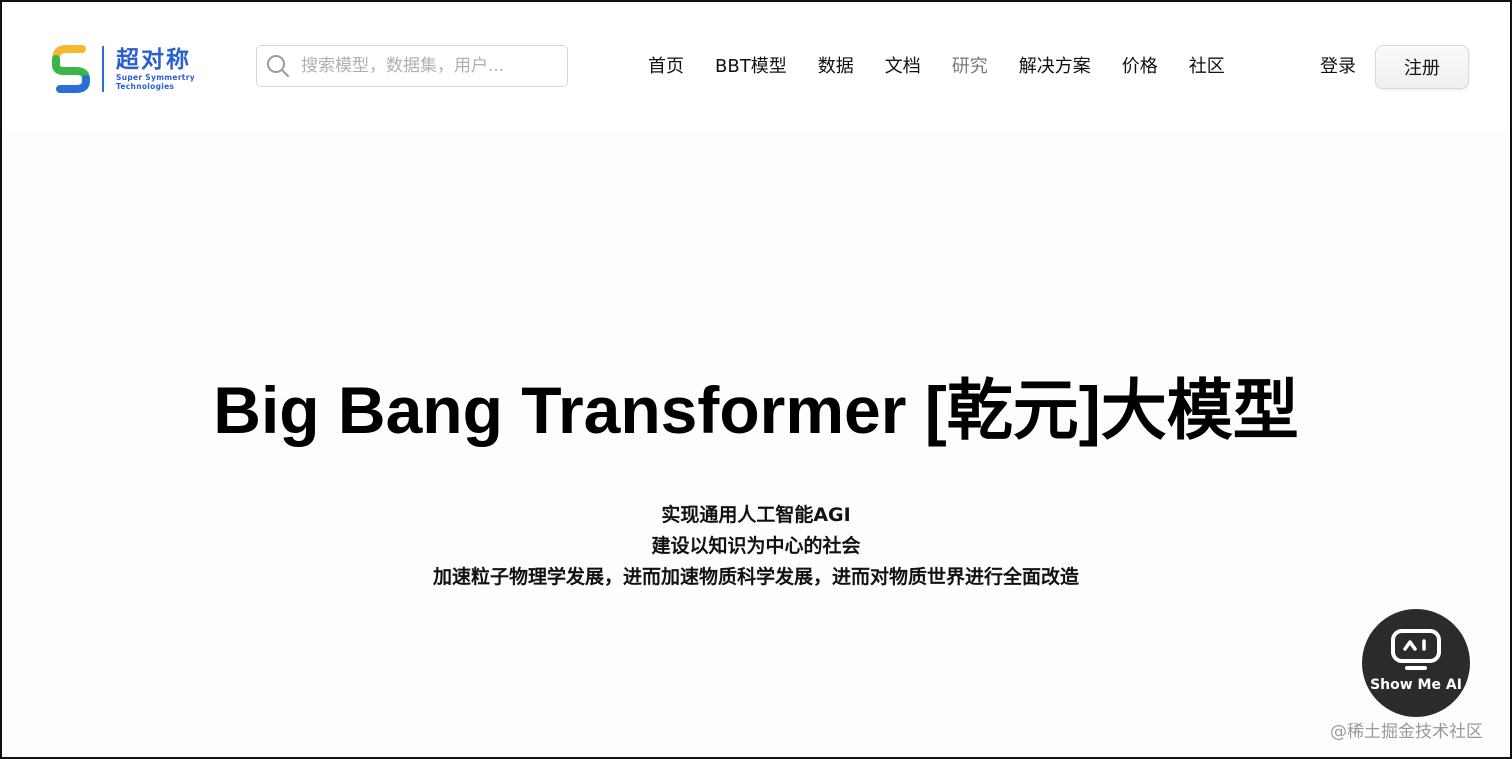  Describe the element at coordinates (1055, 67) in the screenshot. I see `nav-item-solutions: 解决方案` at that location.